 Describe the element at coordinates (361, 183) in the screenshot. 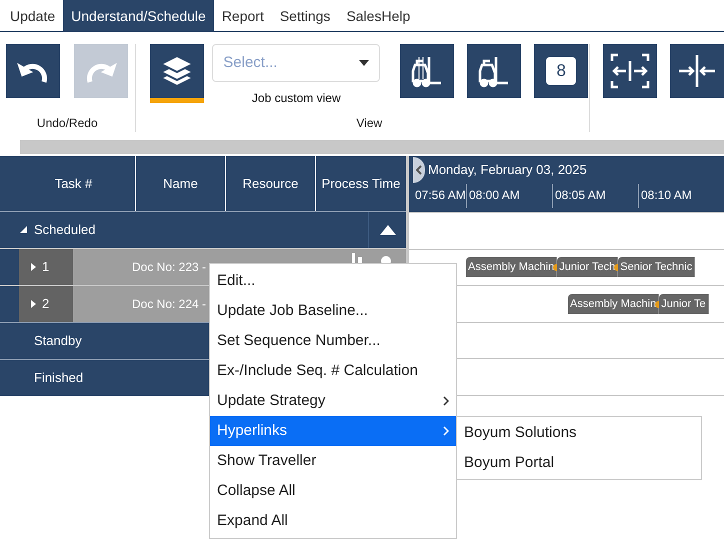

I see `column-header: Process Time` at that location.